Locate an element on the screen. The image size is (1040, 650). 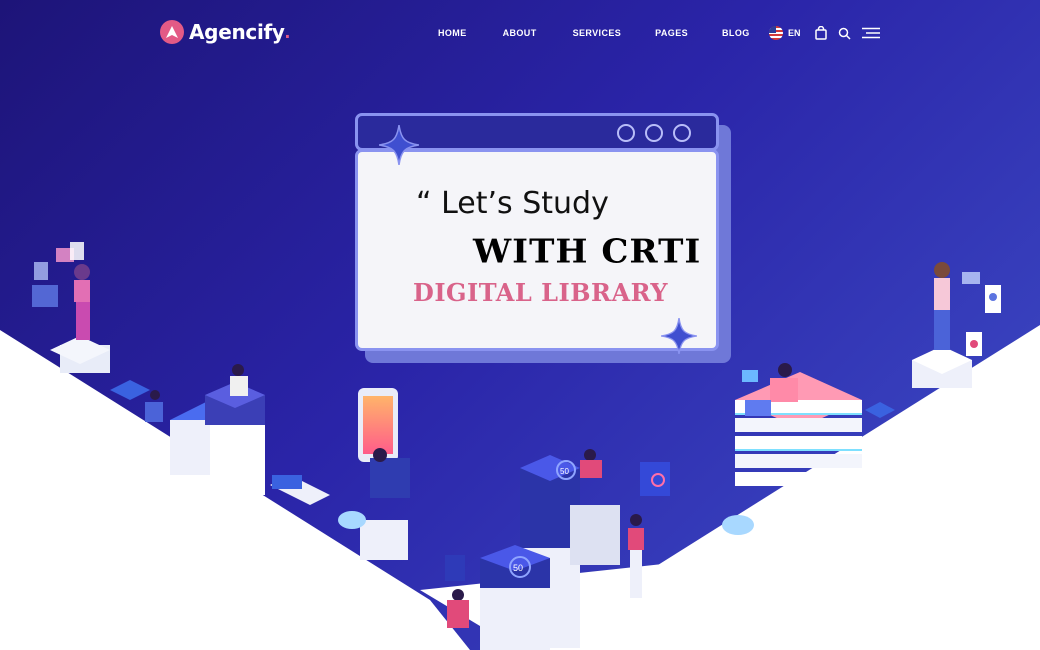
brand-logo: Agencify . is located at coordinates (225, 32).